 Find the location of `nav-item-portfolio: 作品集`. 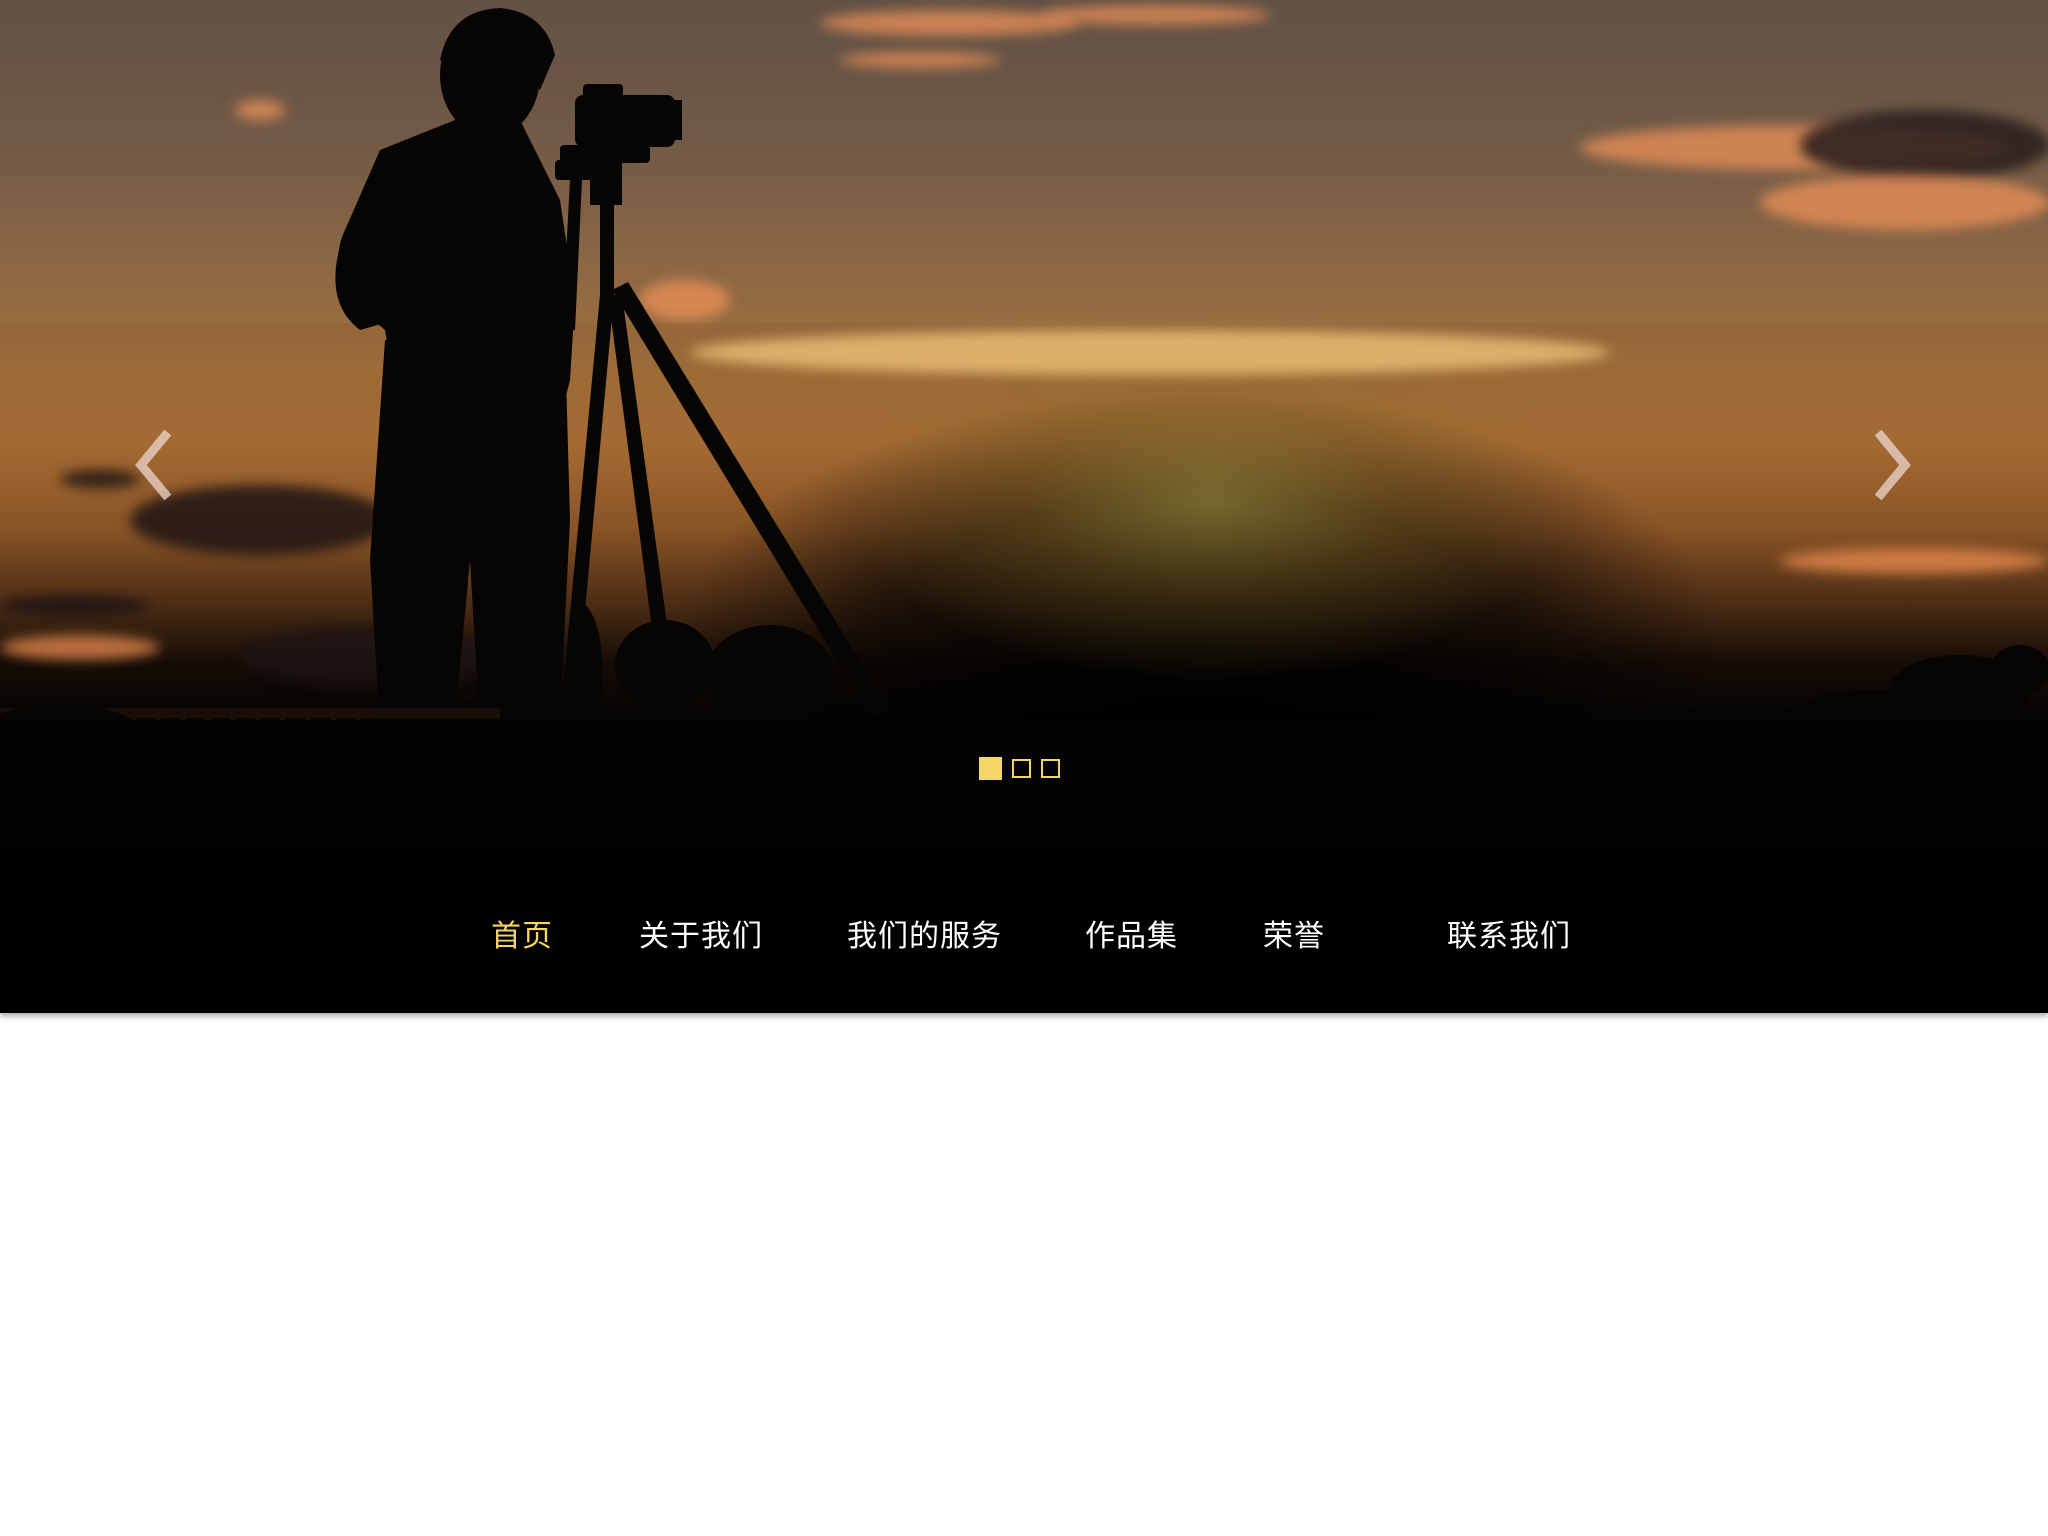

nav-item-portfolio: 作品集 is located at coordinates (1131, 932).